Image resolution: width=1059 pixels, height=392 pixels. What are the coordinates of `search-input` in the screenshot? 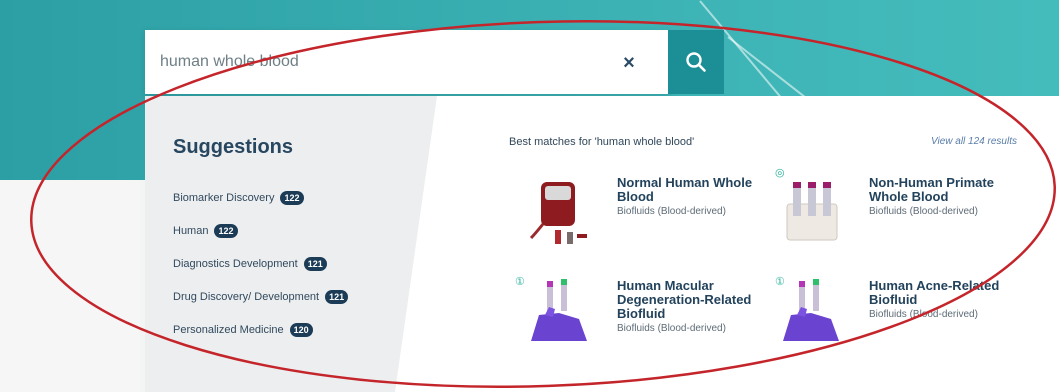 It's located at (370, 62).